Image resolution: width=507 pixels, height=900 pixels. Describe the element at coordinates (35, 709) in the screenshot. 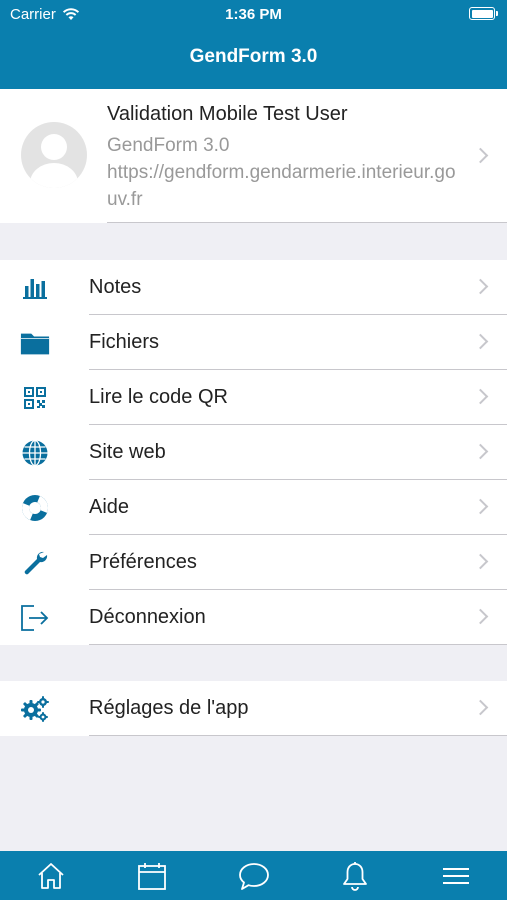

I see `gears-icon` at that location.